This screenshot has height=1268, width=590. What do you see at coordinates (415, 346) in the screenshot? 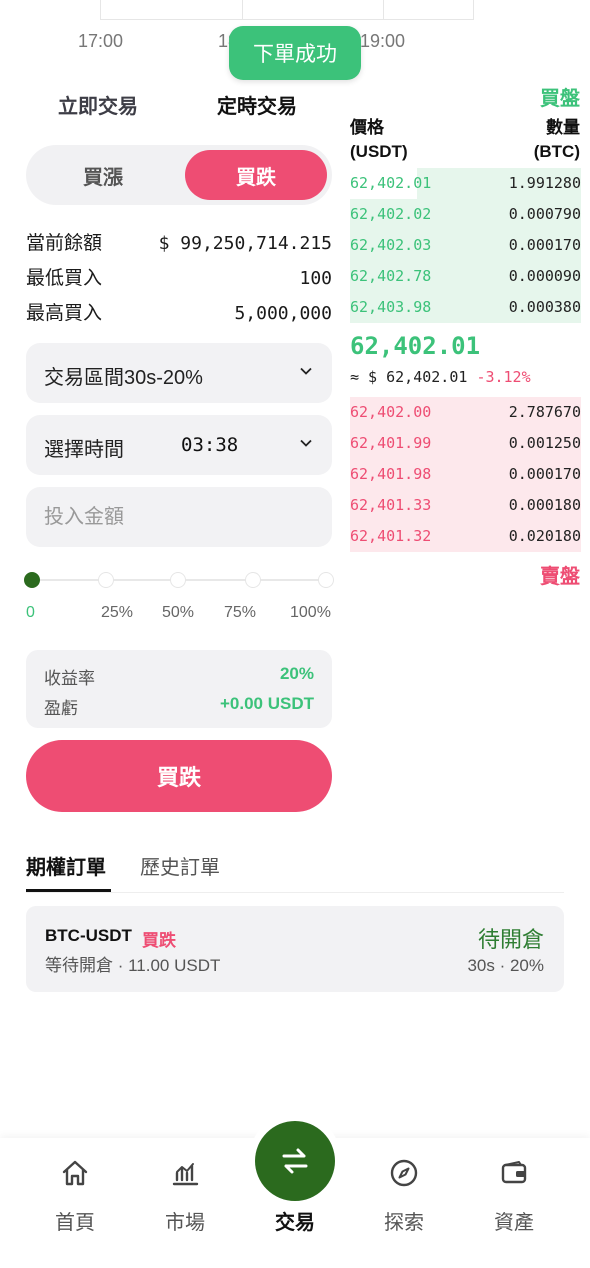
I see `last-price: 62,402.01` at bounding box center [415, 346].